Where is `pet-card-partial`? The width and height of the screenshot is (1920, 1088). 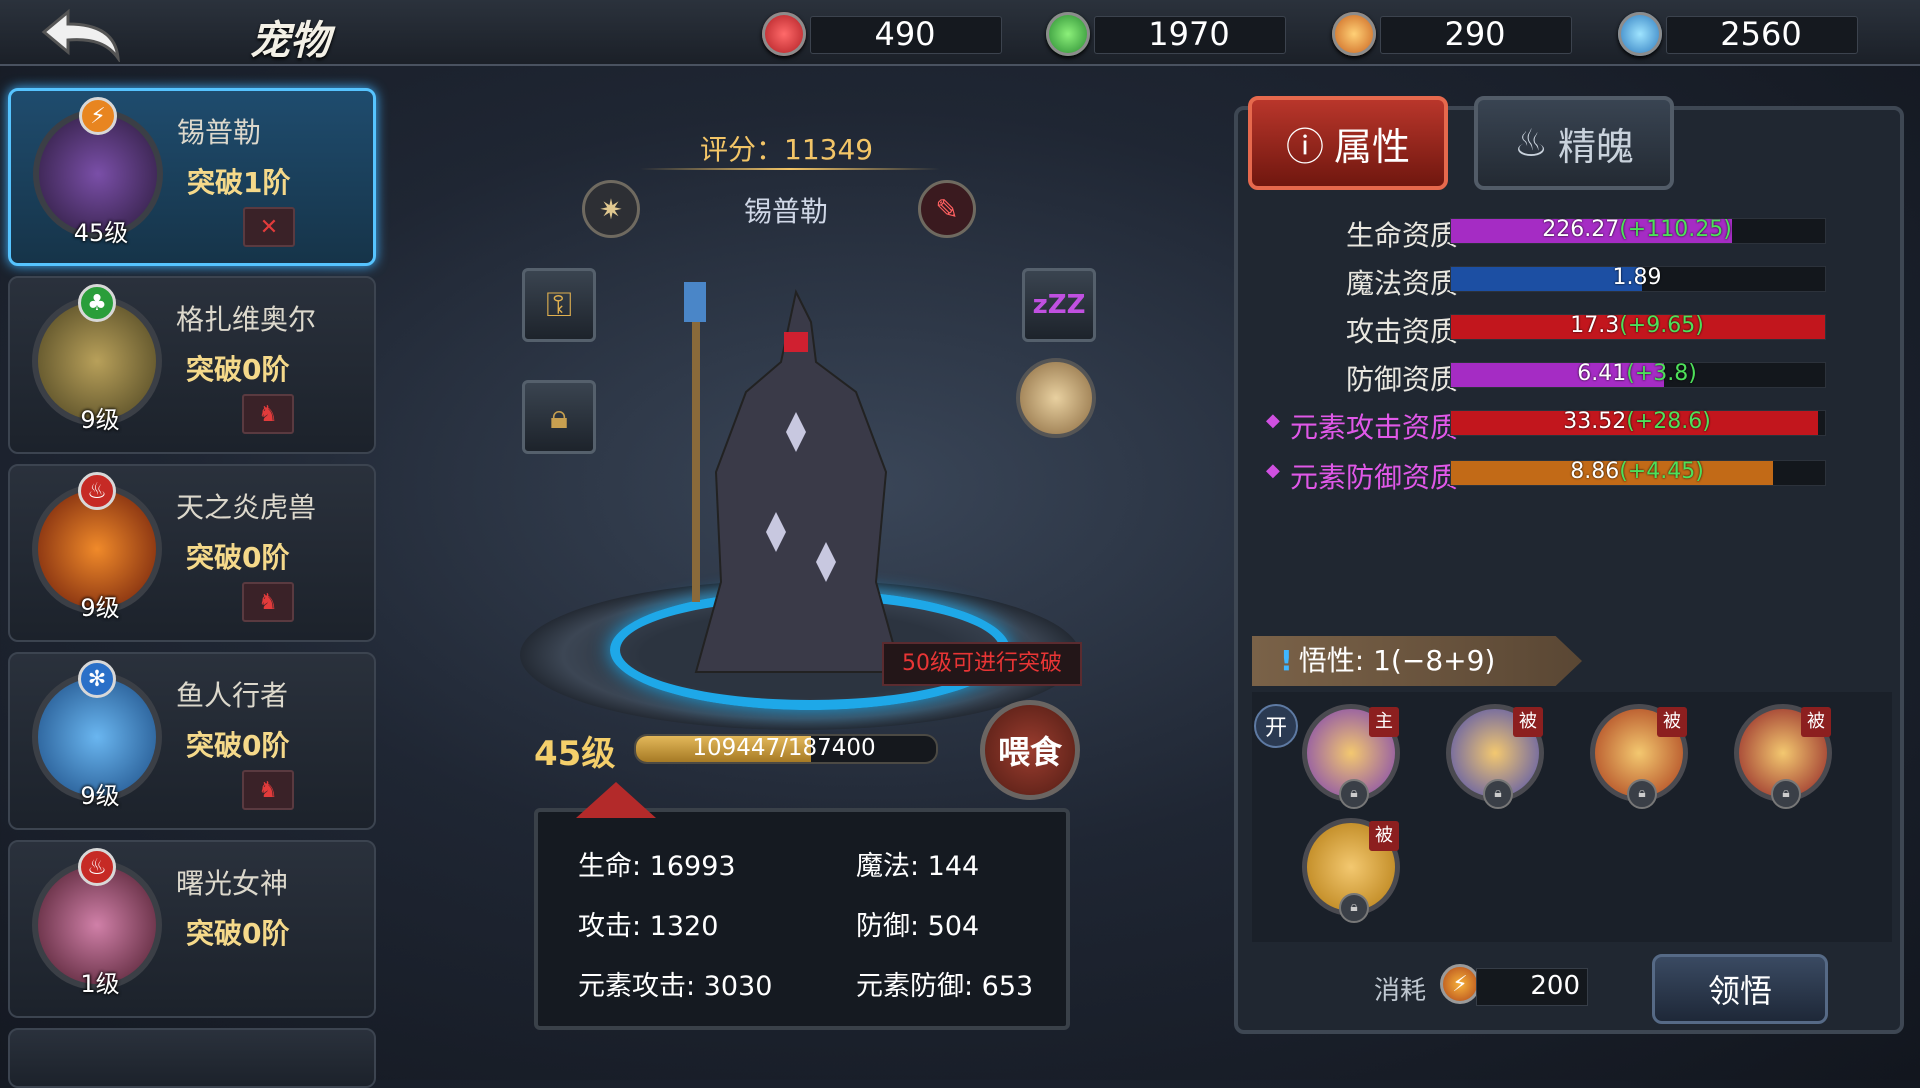
pet-card-partial is located at coordinates (192, 1058).